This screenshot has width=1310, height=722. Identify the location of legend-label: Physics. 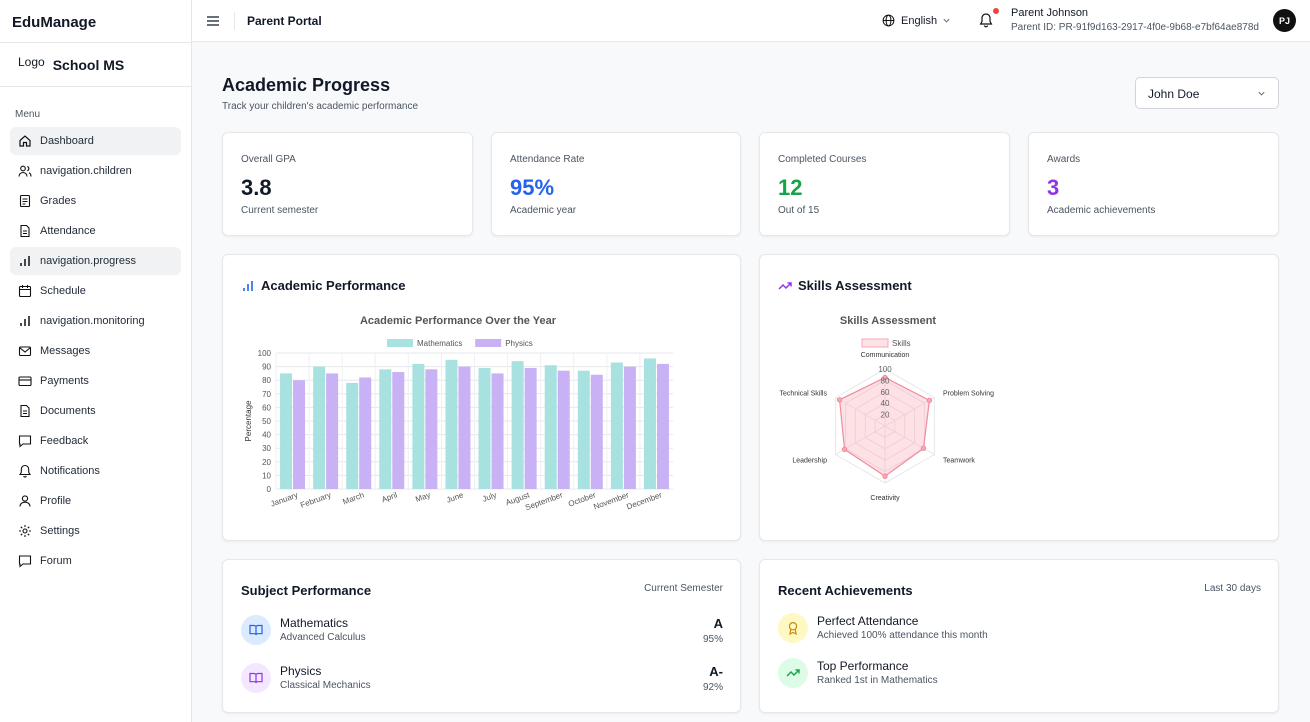
(519, 343).